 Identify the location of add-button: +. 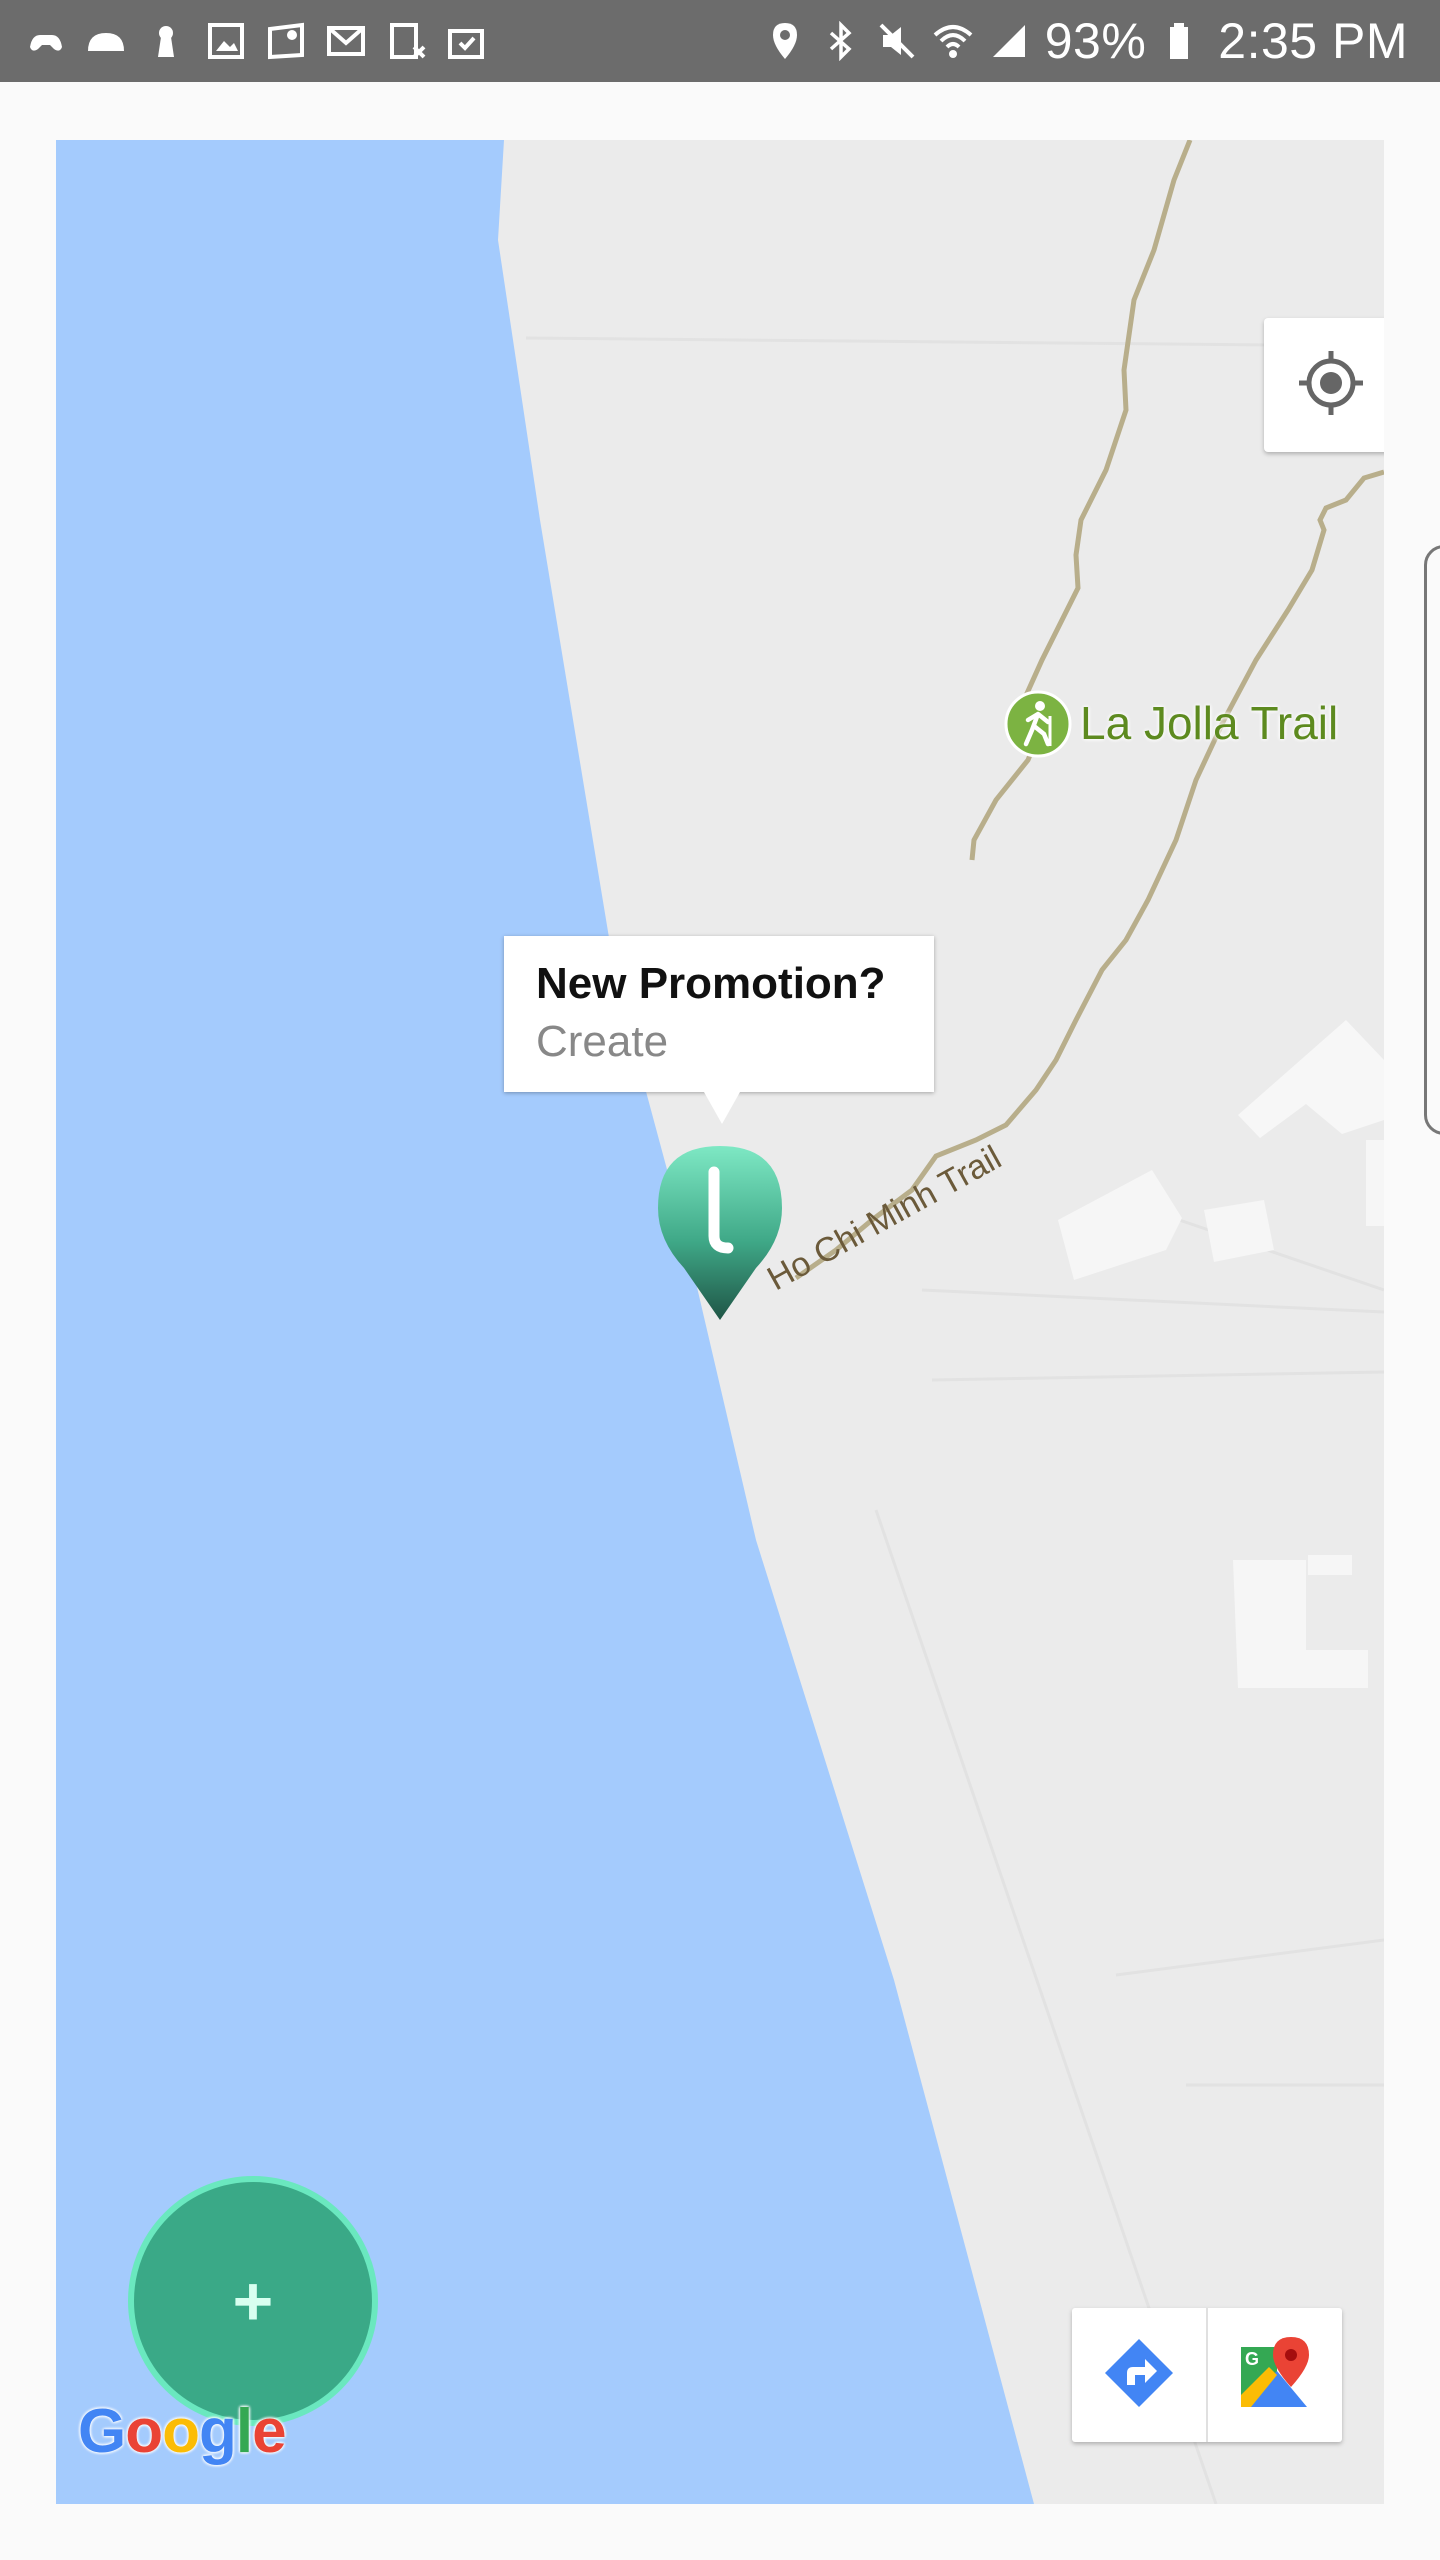
(253, 2301).